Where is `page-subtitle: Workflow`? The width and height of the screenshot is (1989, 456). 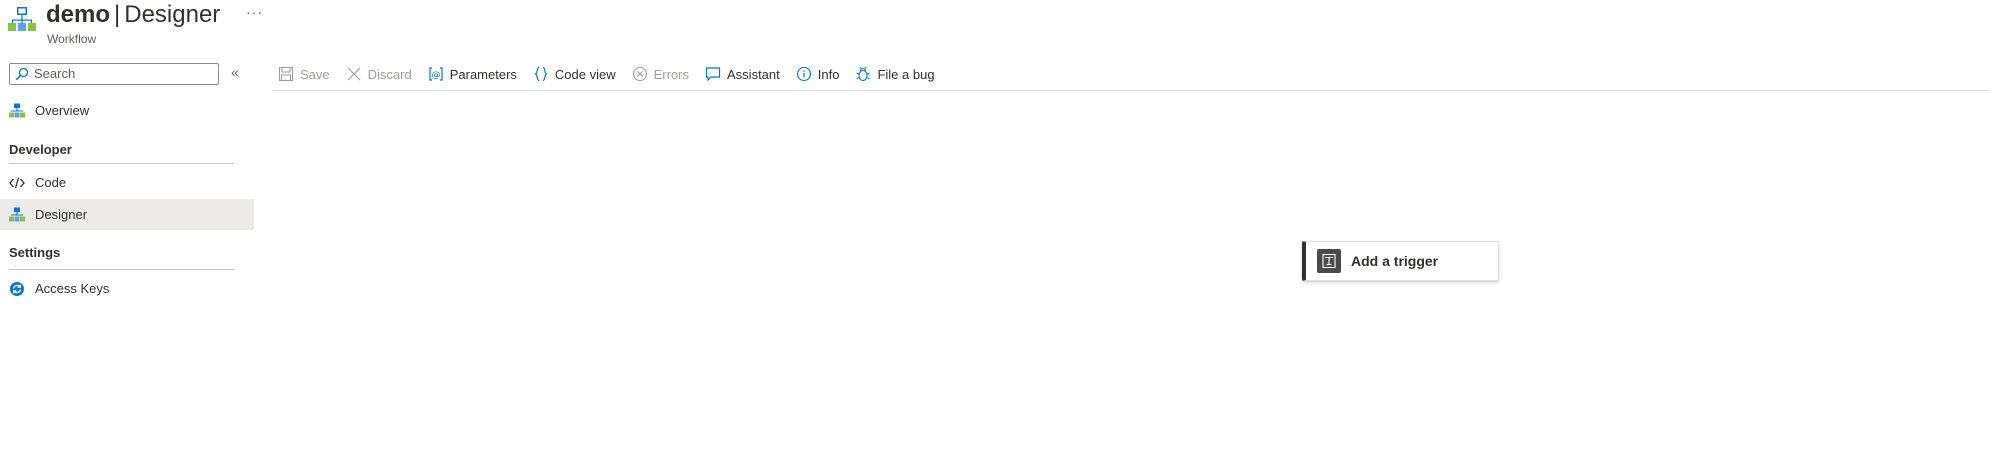 page-subtitle: Workflow is located at coordinates (72, 39).